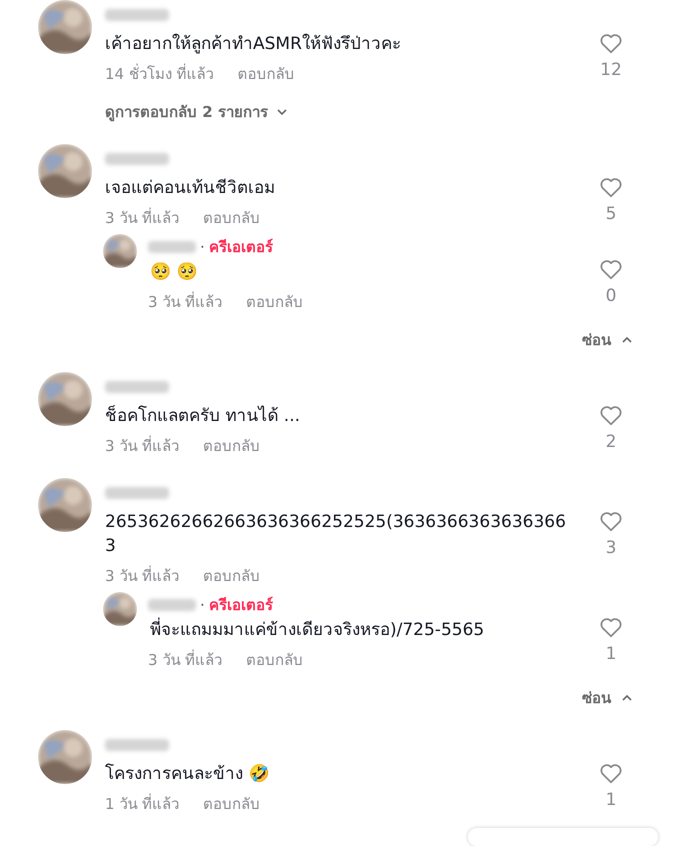 The width and height of the screenshot is (679, 846). What do you see at coordinates (142, 803) in the screenshot?
I see `timestamp: 1 วัน ที่แล้ว` at bounding box center [142, 803].